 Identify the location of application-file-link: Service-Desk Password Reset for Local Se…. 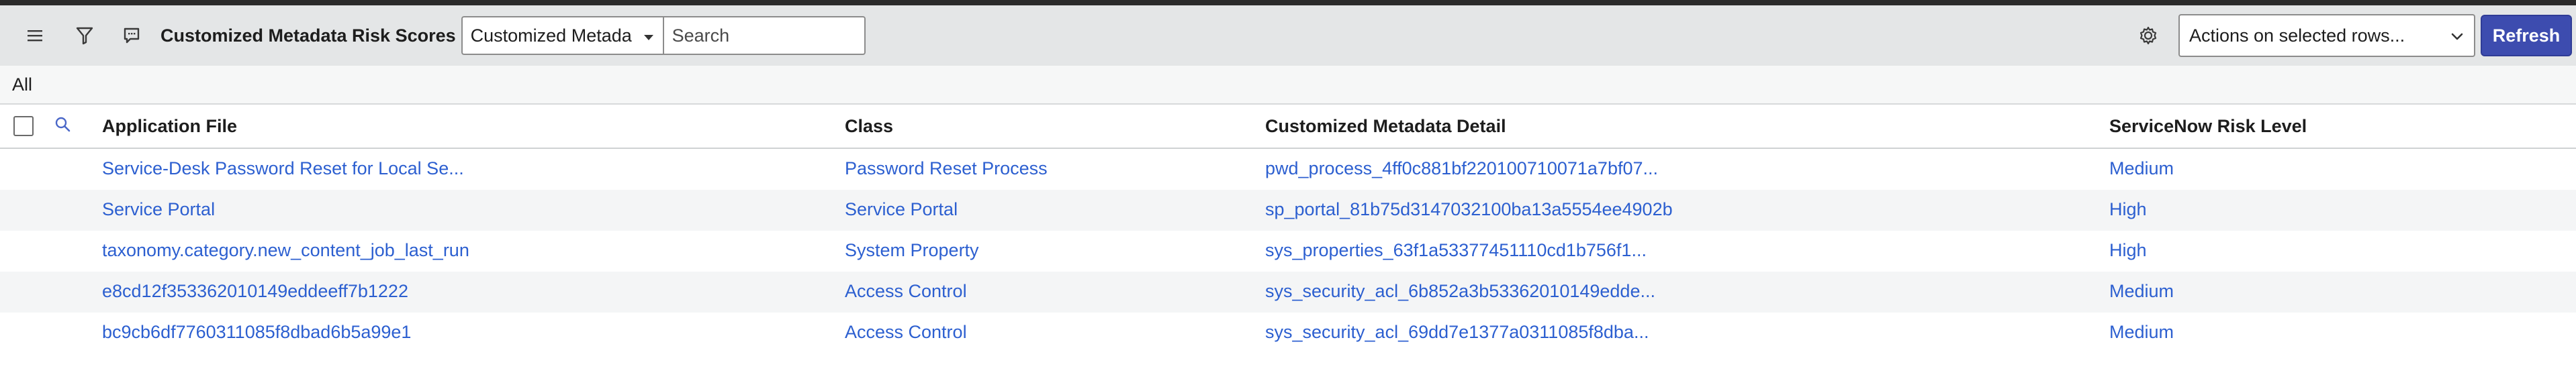
(283, 168).